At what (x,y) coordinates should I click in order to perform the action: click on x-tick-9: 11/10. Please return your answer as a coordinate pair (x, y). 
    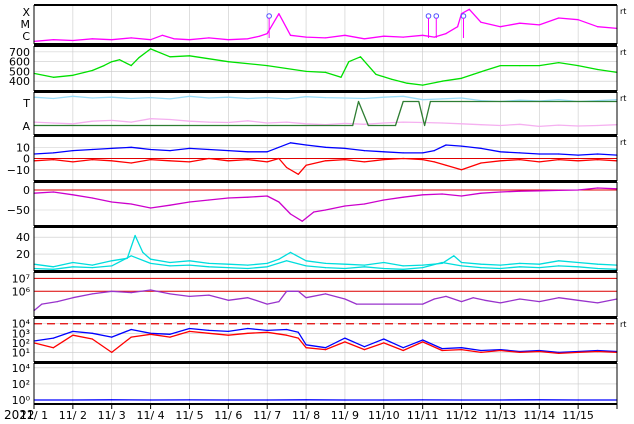
    Looking at the image, I should click on (384, 415).